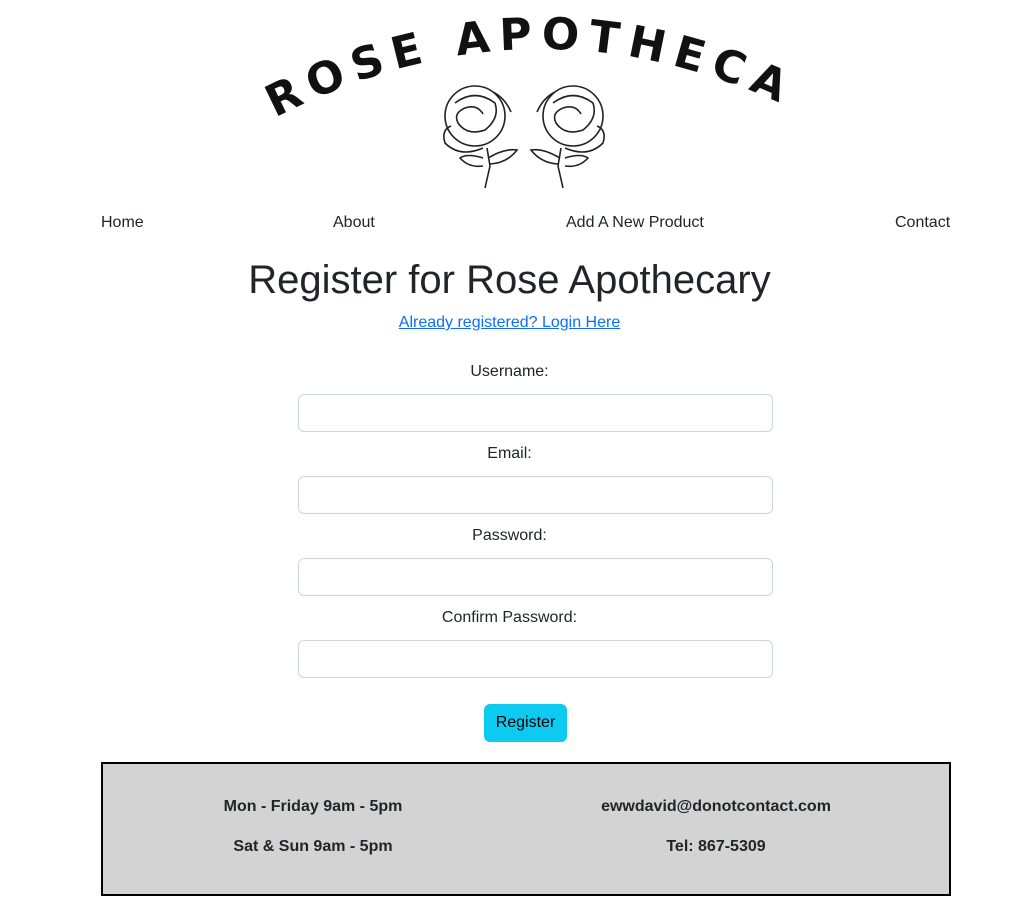 The image size is (1019, 914). Describe the element at coordinates (635, 223) in the screenshot. I see `nav-link-add-product: Add A New Product` at that location.